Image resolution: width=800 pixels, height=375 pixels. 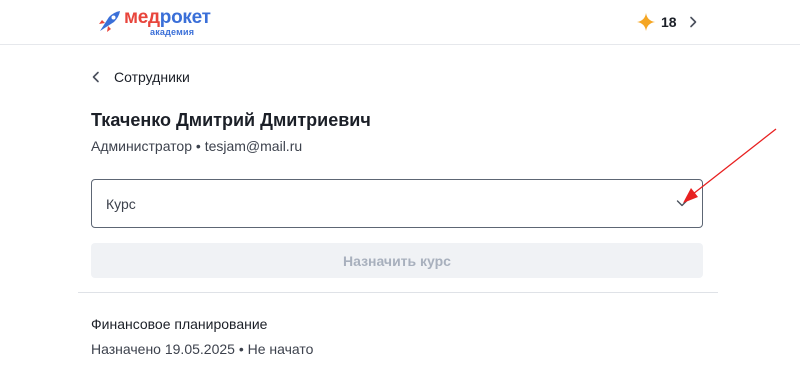 I want to click on course-select: Курс, so click(x=397, y=203).